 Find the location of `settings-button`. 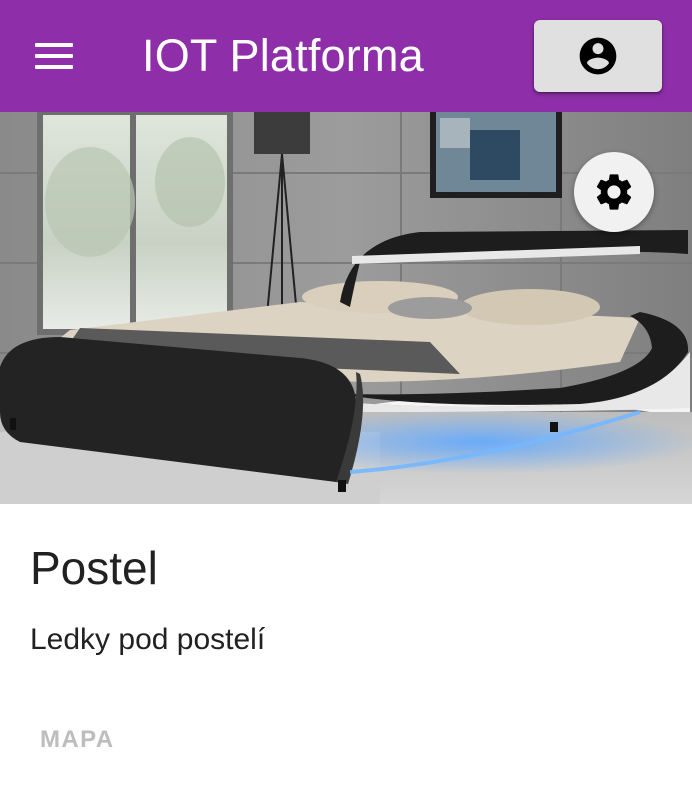

settings-button is located at coordinates (614, 192).